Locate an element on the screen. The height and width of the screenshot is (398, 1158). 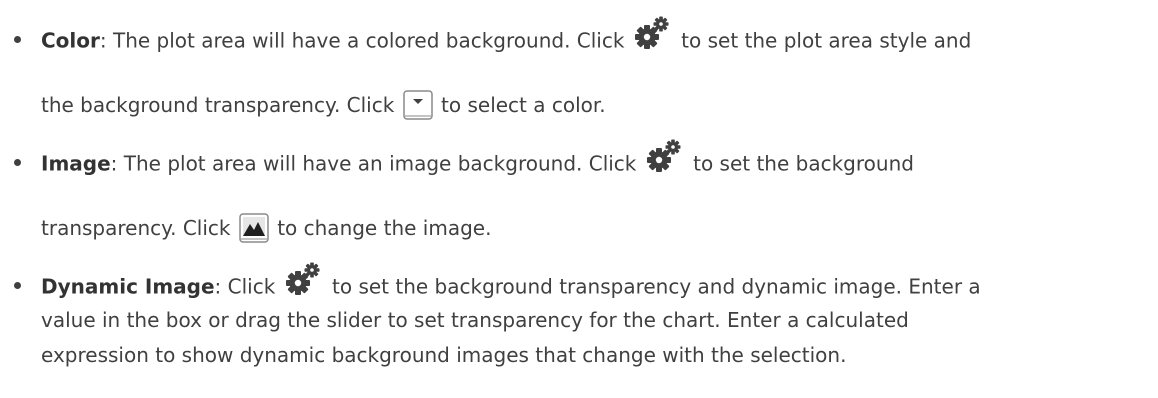
list-item-image-line-2: transparency. Click to change the image. is located at coordinates (266, 228).